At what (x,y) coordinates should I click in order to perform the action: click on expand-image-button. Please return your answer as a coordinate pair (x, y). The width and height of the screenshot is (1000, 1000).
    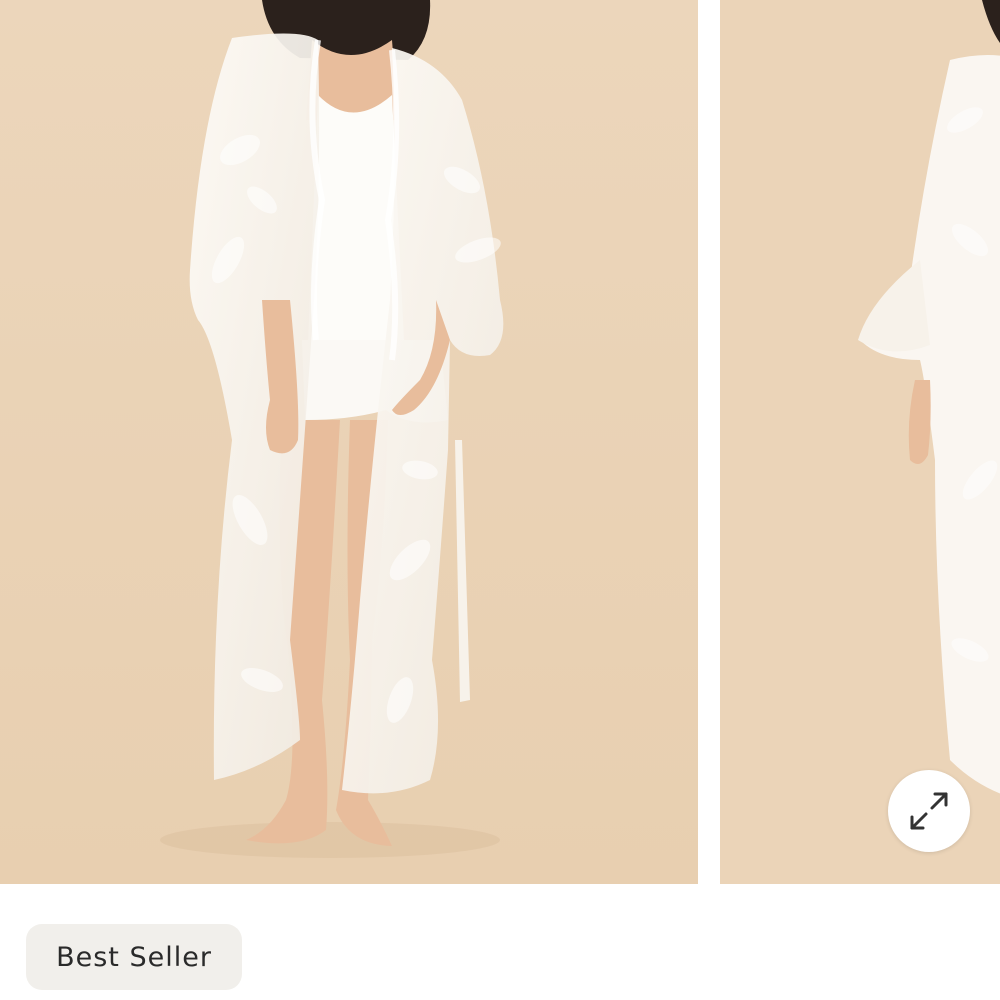
    Looking at the image, I should click on (929, 811).